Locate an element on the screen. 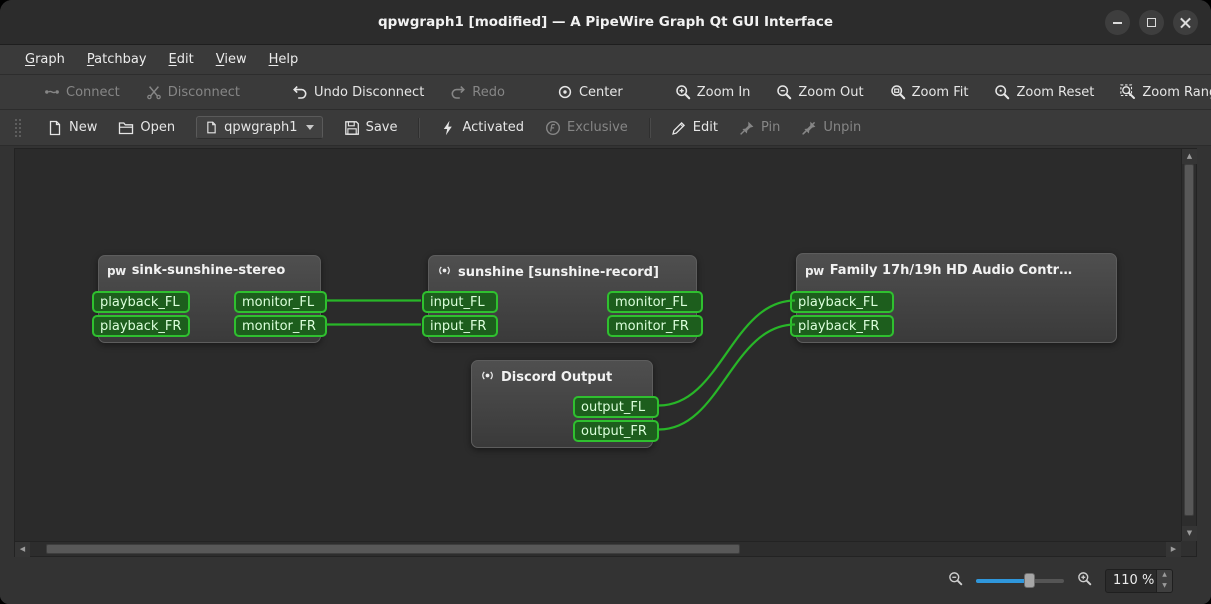 The image size is (1211, 604). center-button: Center is located at coordinates (590, 92).